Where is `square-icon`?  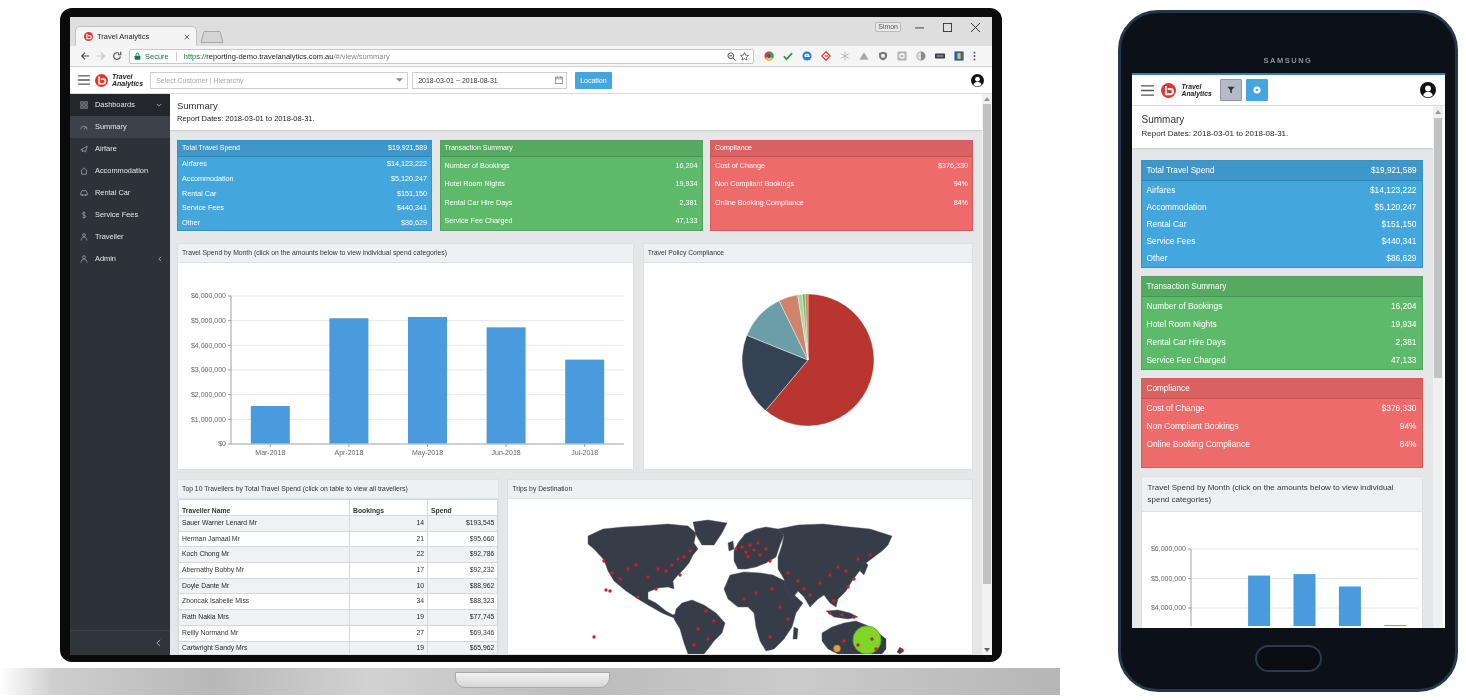 square-icon is located at coordinates (902, 56).